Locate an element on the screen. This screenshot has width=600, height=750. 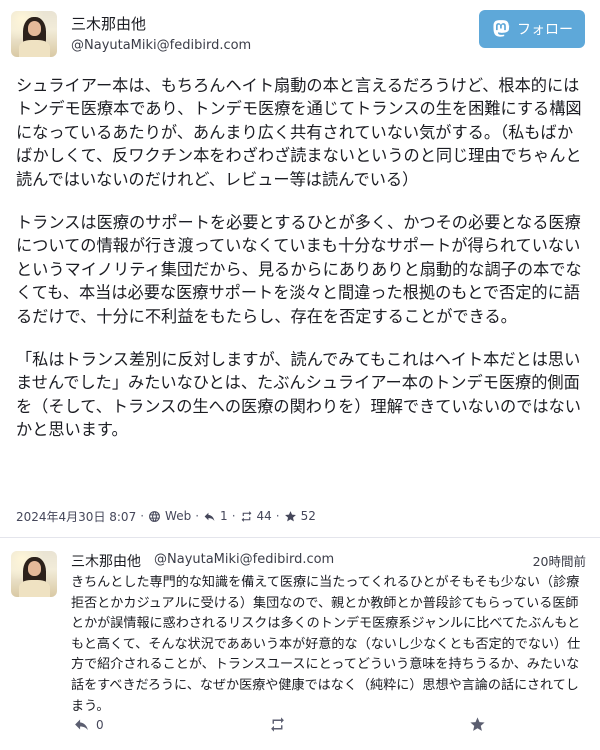
post-meta: 2024年4月30日 8:07 · Web · 1 · 44 · 52 is located at coordinates (166, 516).